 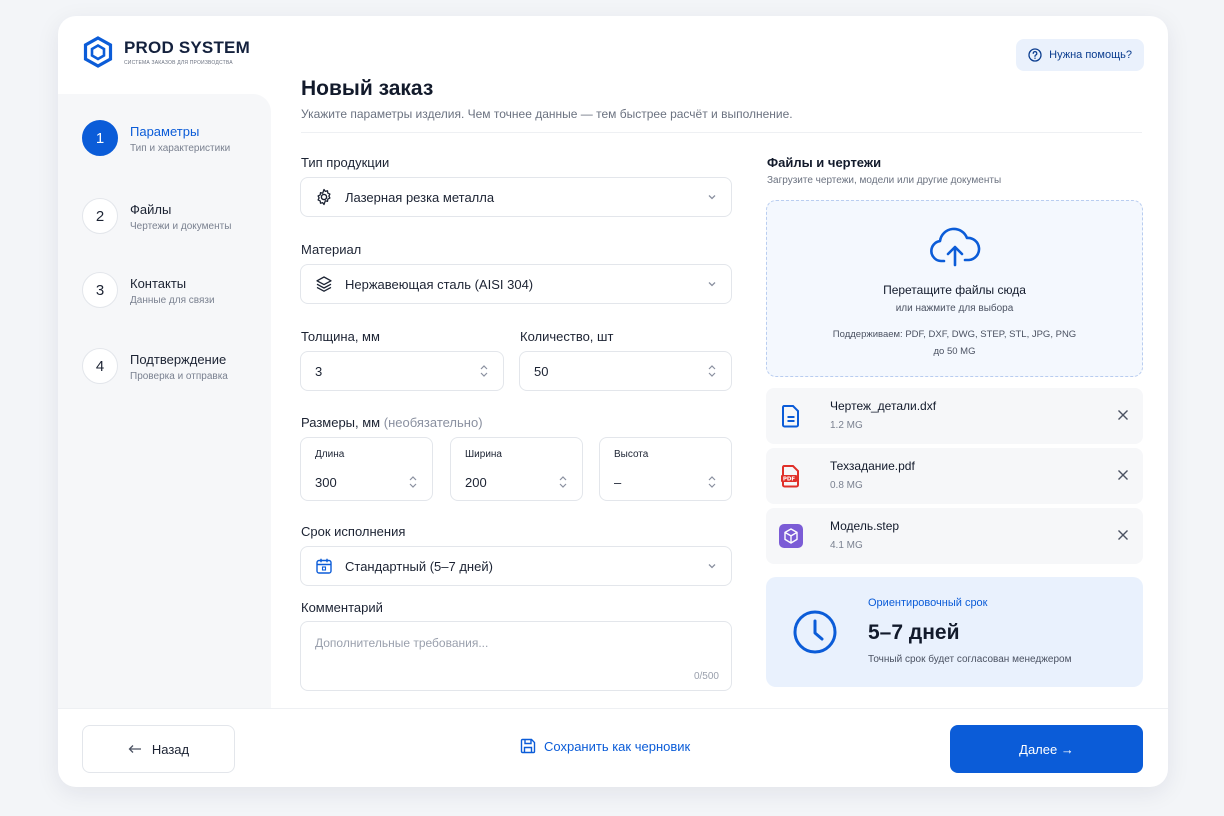 What do you see at coordinates (872, 466) in the screenshot?
I see `file-name: Техзадание.pdf` at bounding box center [872, 466].